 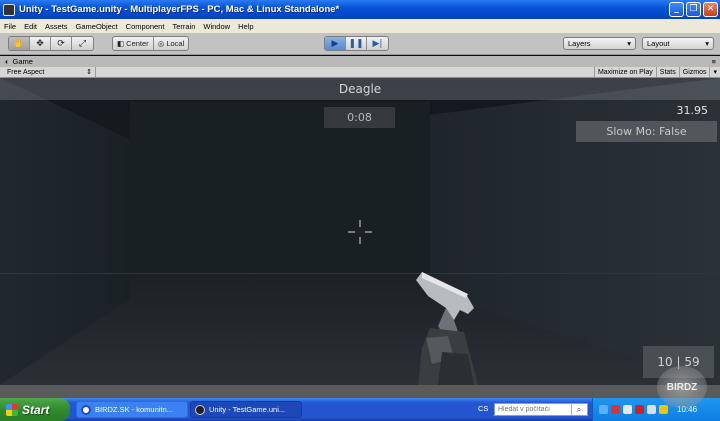 I want to click on minimize-button: _, so click(x=676, y=9).